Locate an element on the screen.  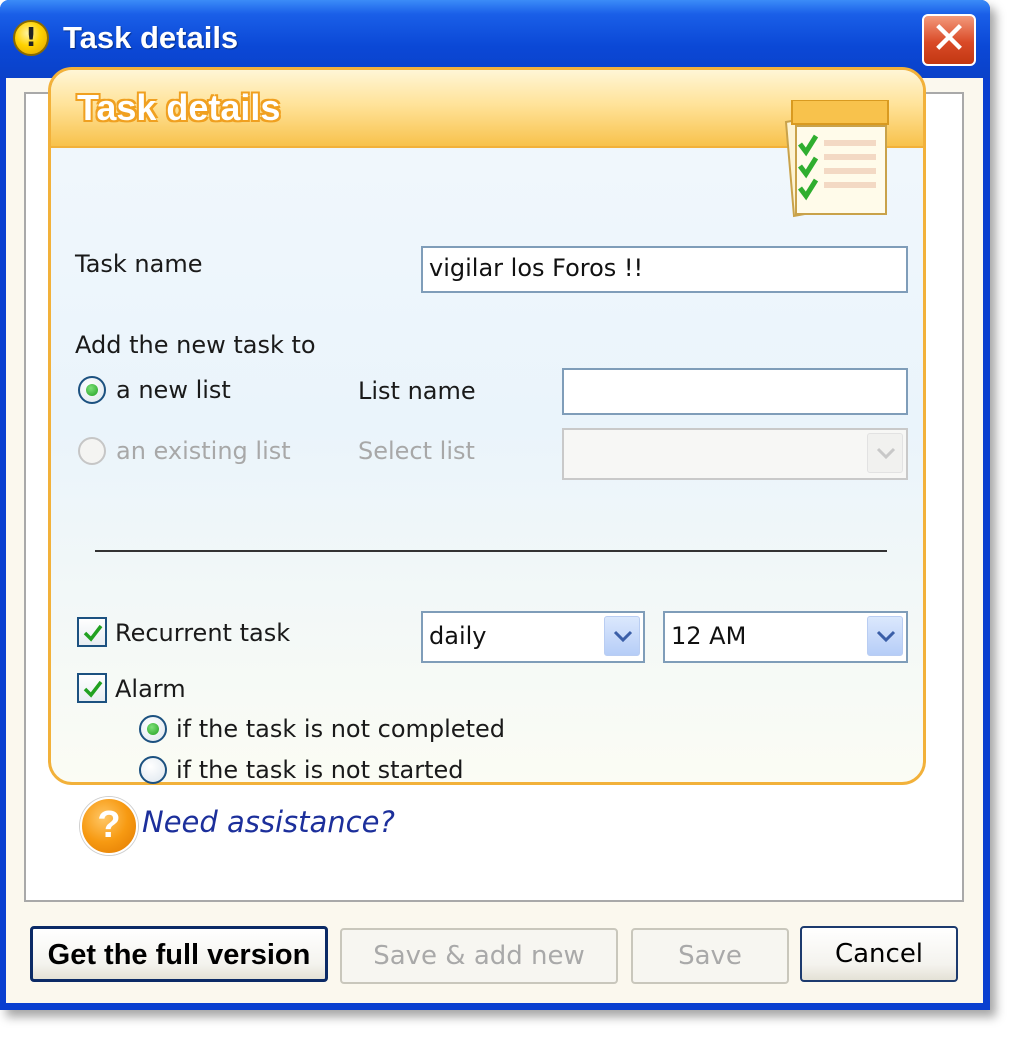
close-icon: ✕ is located at coordinates (949, 38).